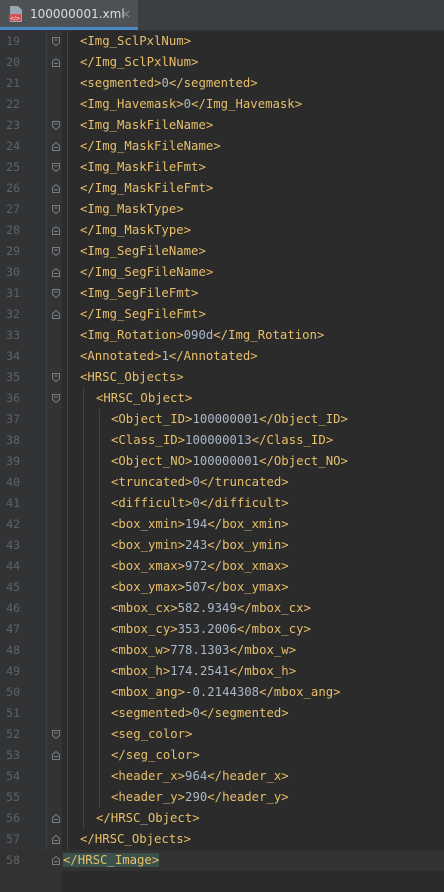 The height and width of the screenshot is (892, 444). I want to click on code-text: <Object_ID>100000001</Object_ID>, so click(229, 419).